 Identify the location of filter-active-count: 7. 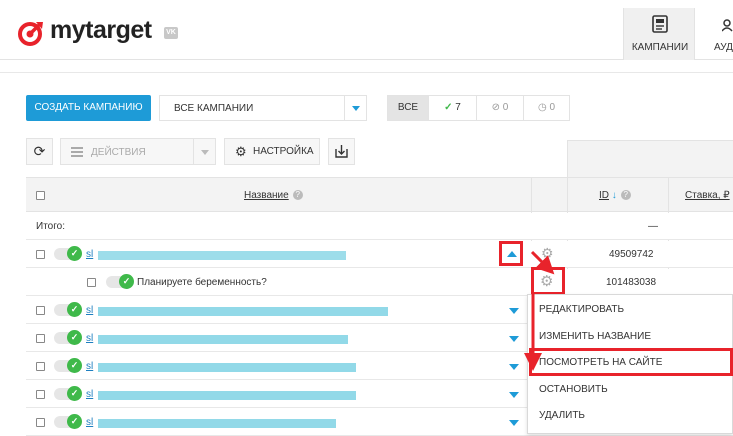
(458, 107).